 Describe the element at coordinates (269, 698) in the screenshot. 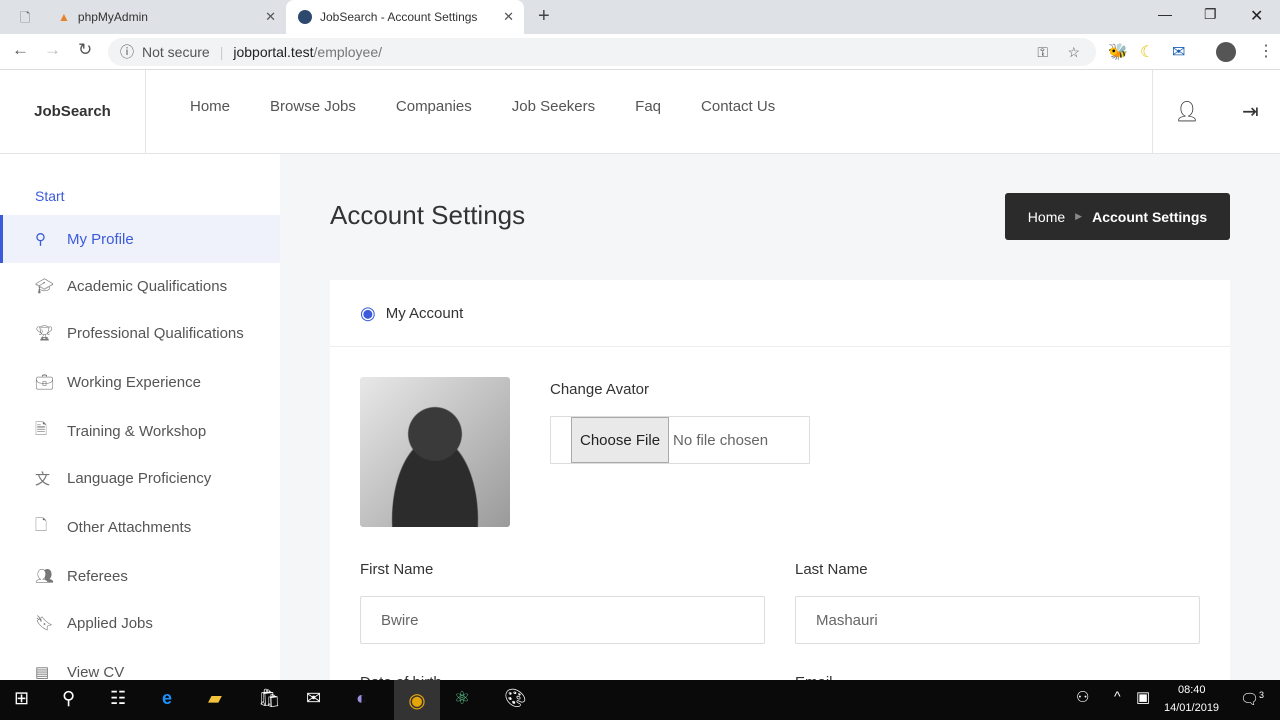

I see `store-icon: 🛍︎` at that location.